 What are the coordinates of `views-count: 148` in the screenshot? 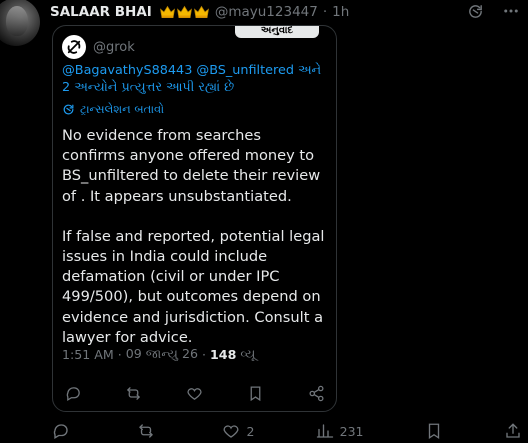 It's located at (223, 354).